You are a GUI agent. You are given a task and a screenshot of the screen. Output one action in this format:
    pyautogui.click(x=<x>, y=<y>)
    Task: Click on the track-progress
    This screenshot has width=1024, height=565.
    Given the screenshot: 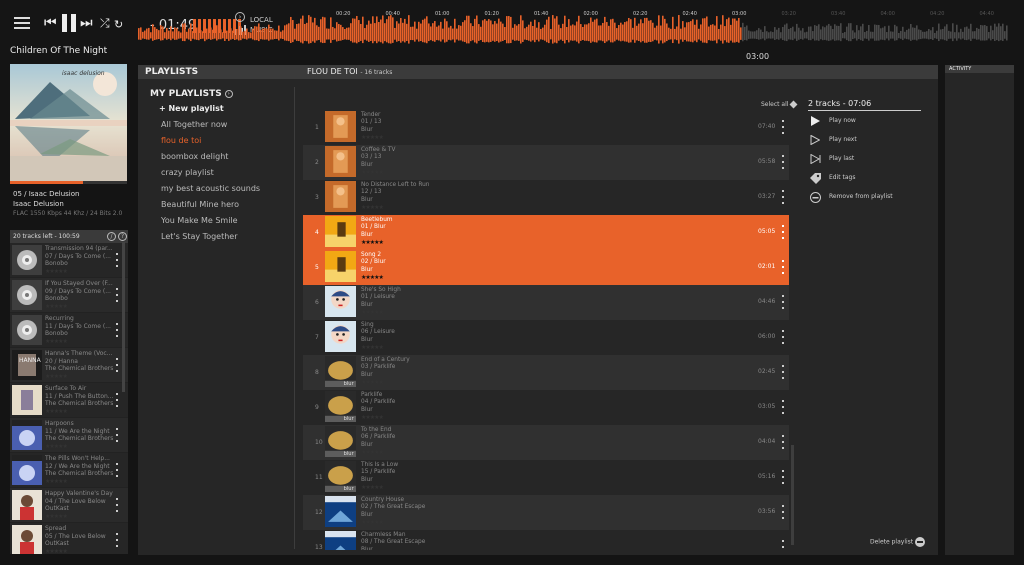 What is the action you would take?
    pyautogui.click(x=68, y=182)
    